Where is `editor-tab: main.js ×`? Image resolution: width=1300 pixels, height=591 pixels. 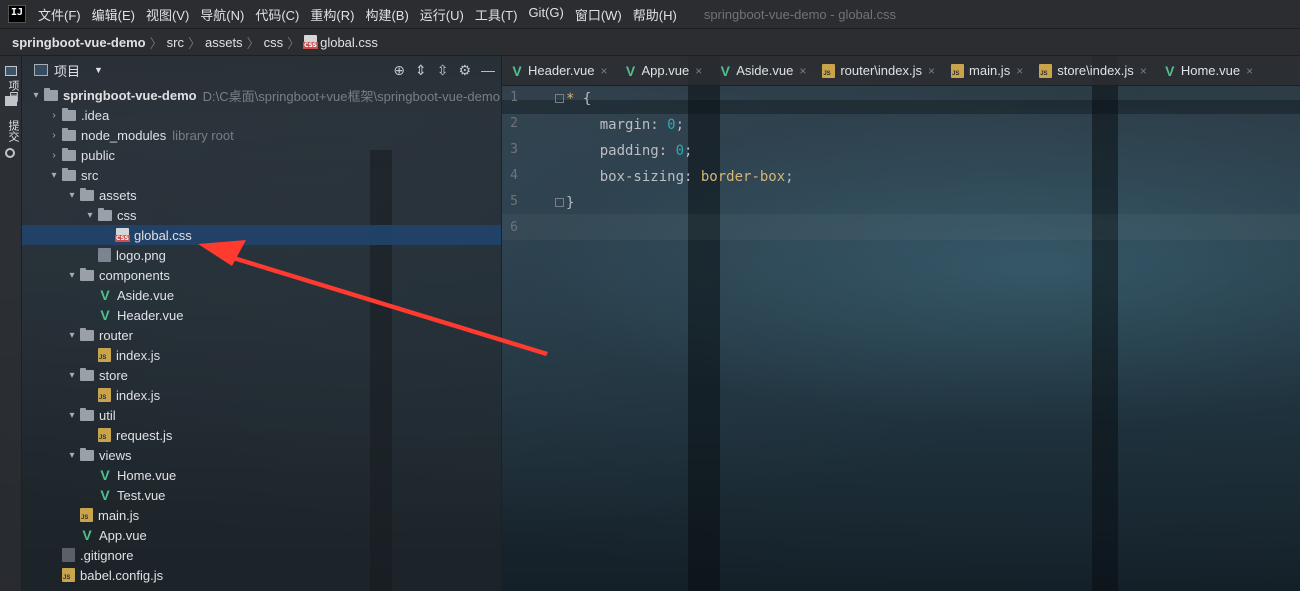
editor-tab: main.js × is located at coordinates (987, 70).